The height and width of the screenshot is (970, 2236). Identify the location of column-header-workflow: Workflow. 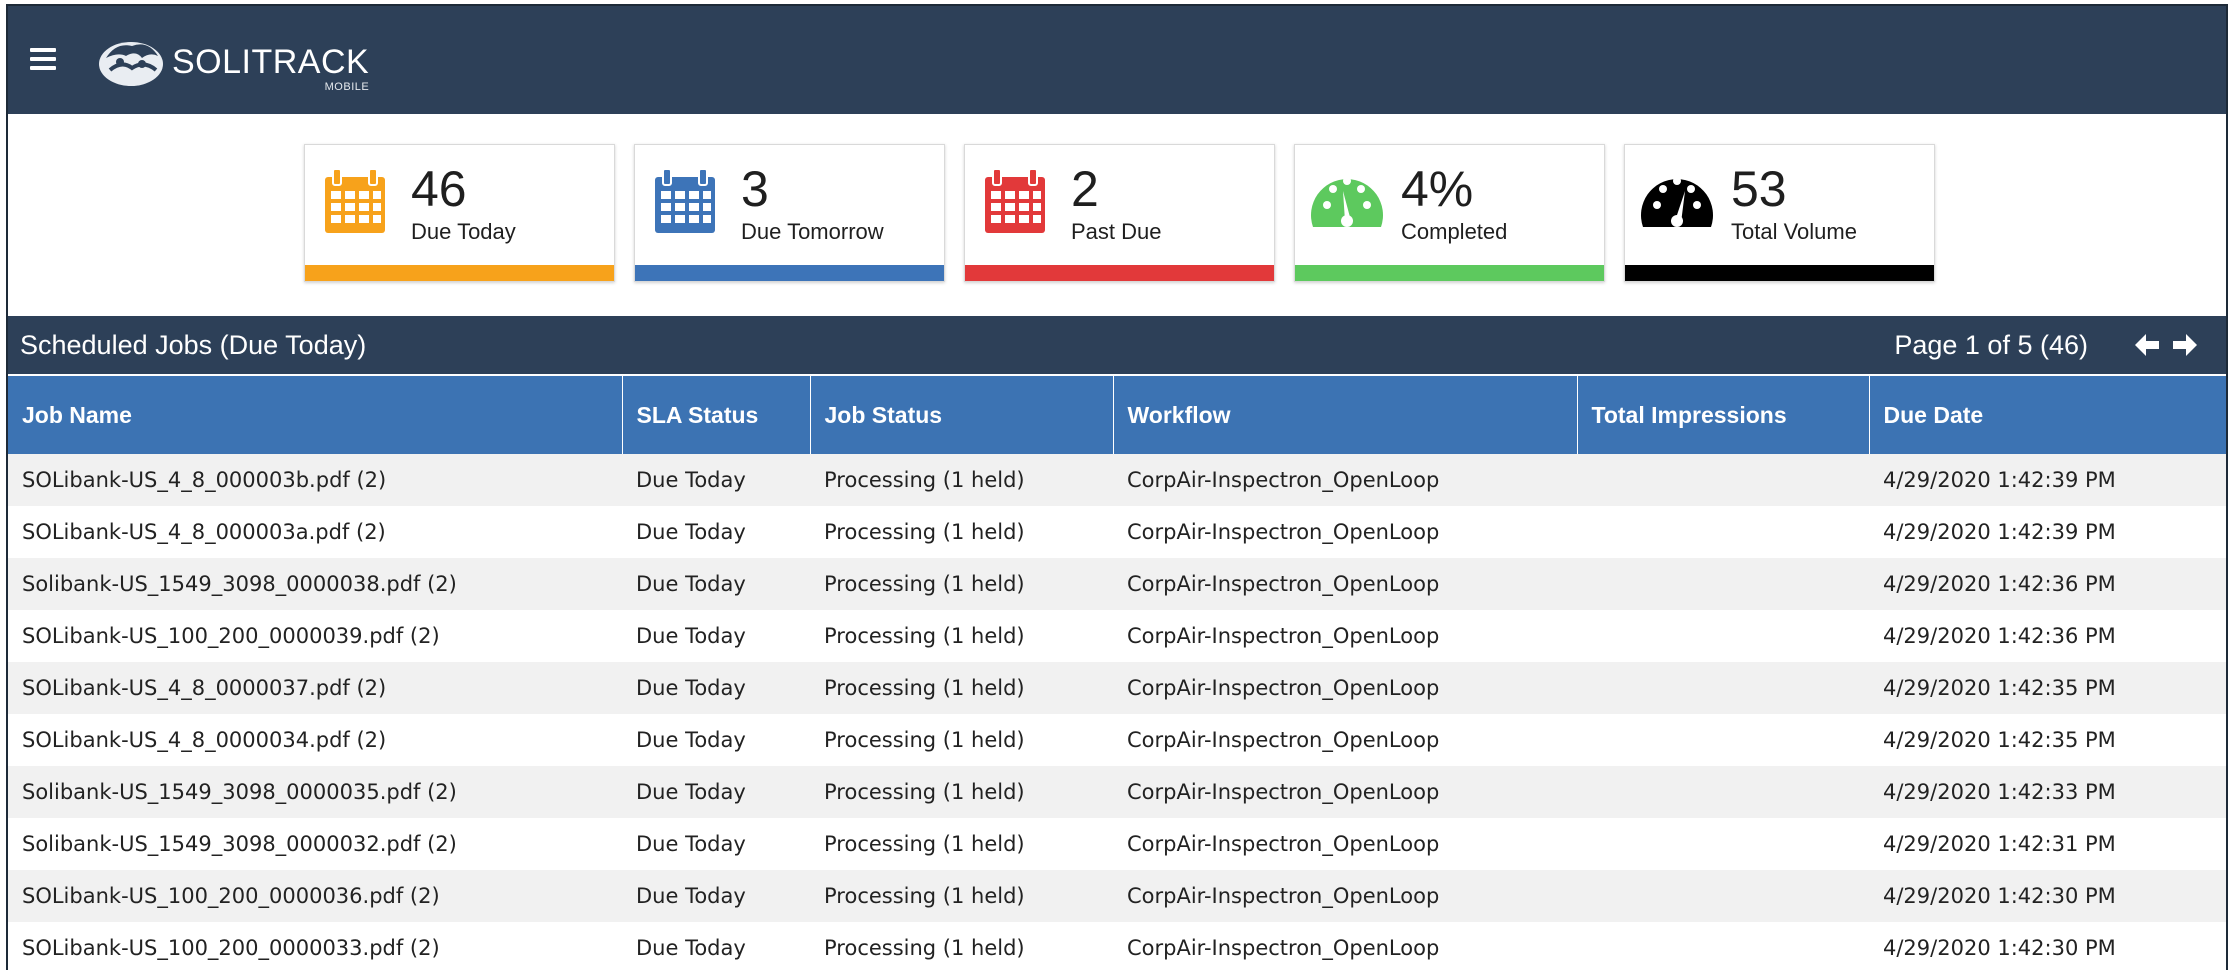
(1345, 415).